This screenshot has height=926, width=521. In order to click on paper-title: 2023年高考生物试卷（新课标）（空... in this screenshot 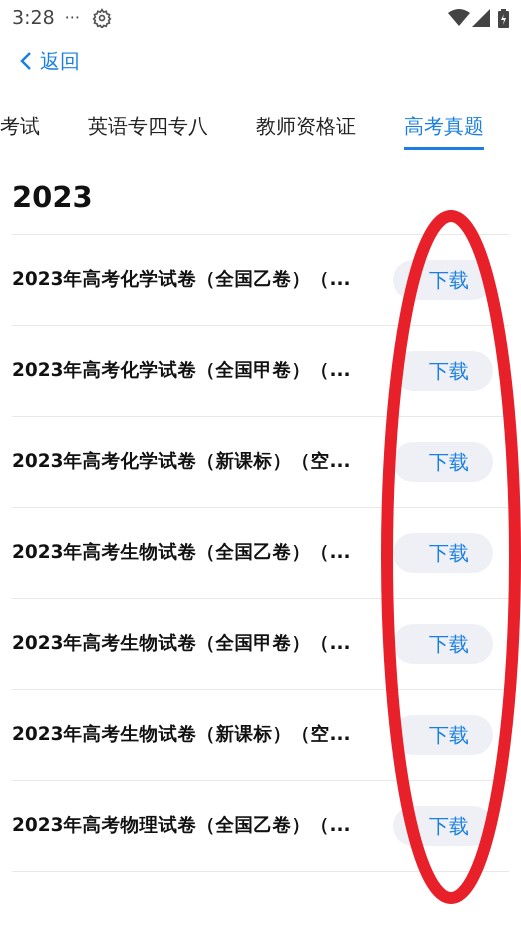, I will do `click(182, 734)`.